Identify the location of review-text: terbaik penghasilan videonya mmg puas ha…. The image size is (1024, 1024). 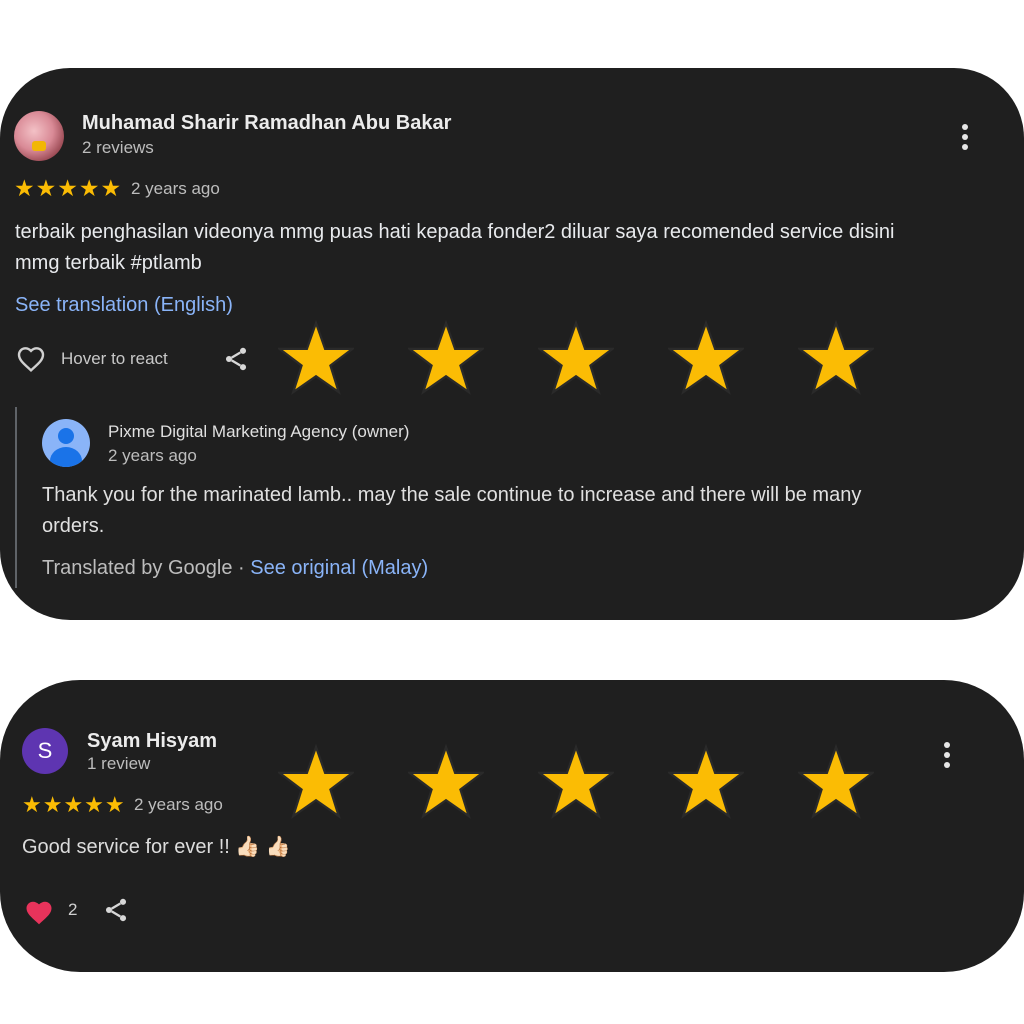
(515, 248).